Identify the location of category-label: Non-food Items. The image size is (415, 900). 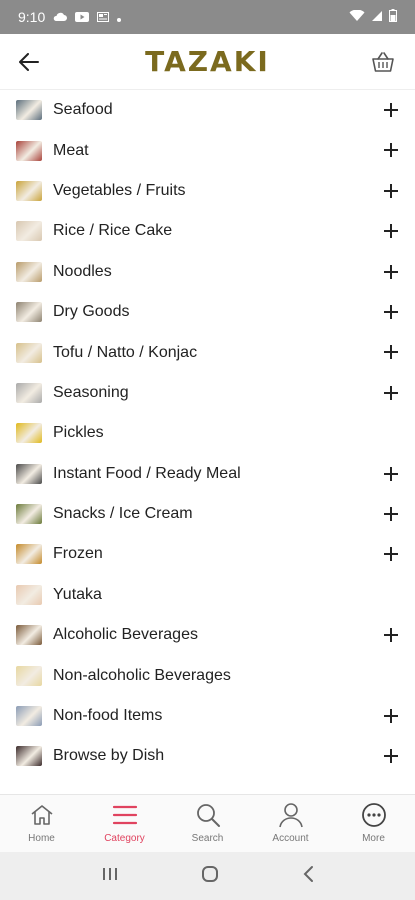
(108, 716).